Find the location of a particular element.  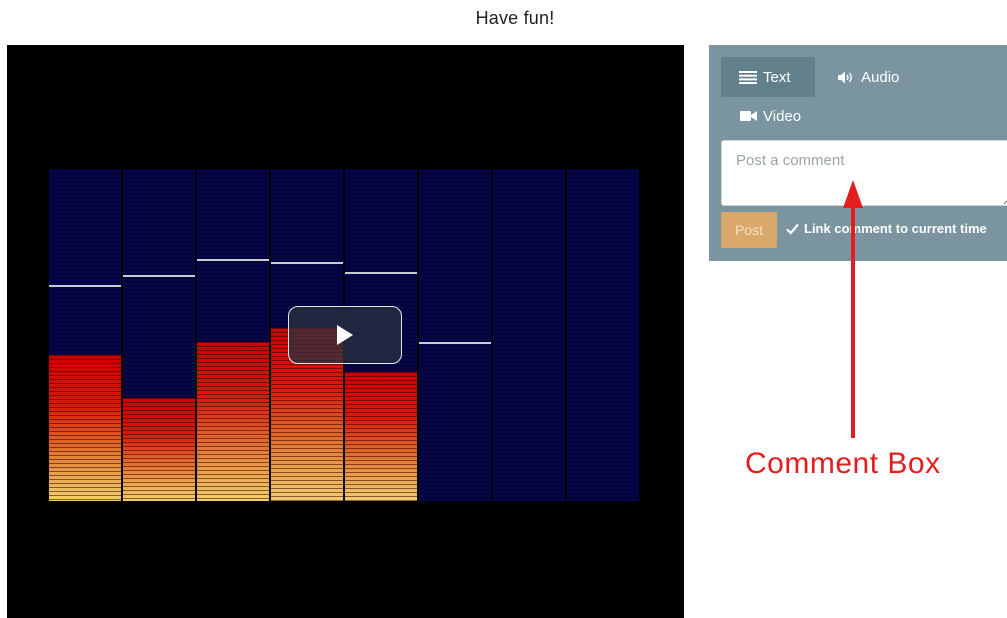

tab-text: Text is located at coordinates (768, 77).